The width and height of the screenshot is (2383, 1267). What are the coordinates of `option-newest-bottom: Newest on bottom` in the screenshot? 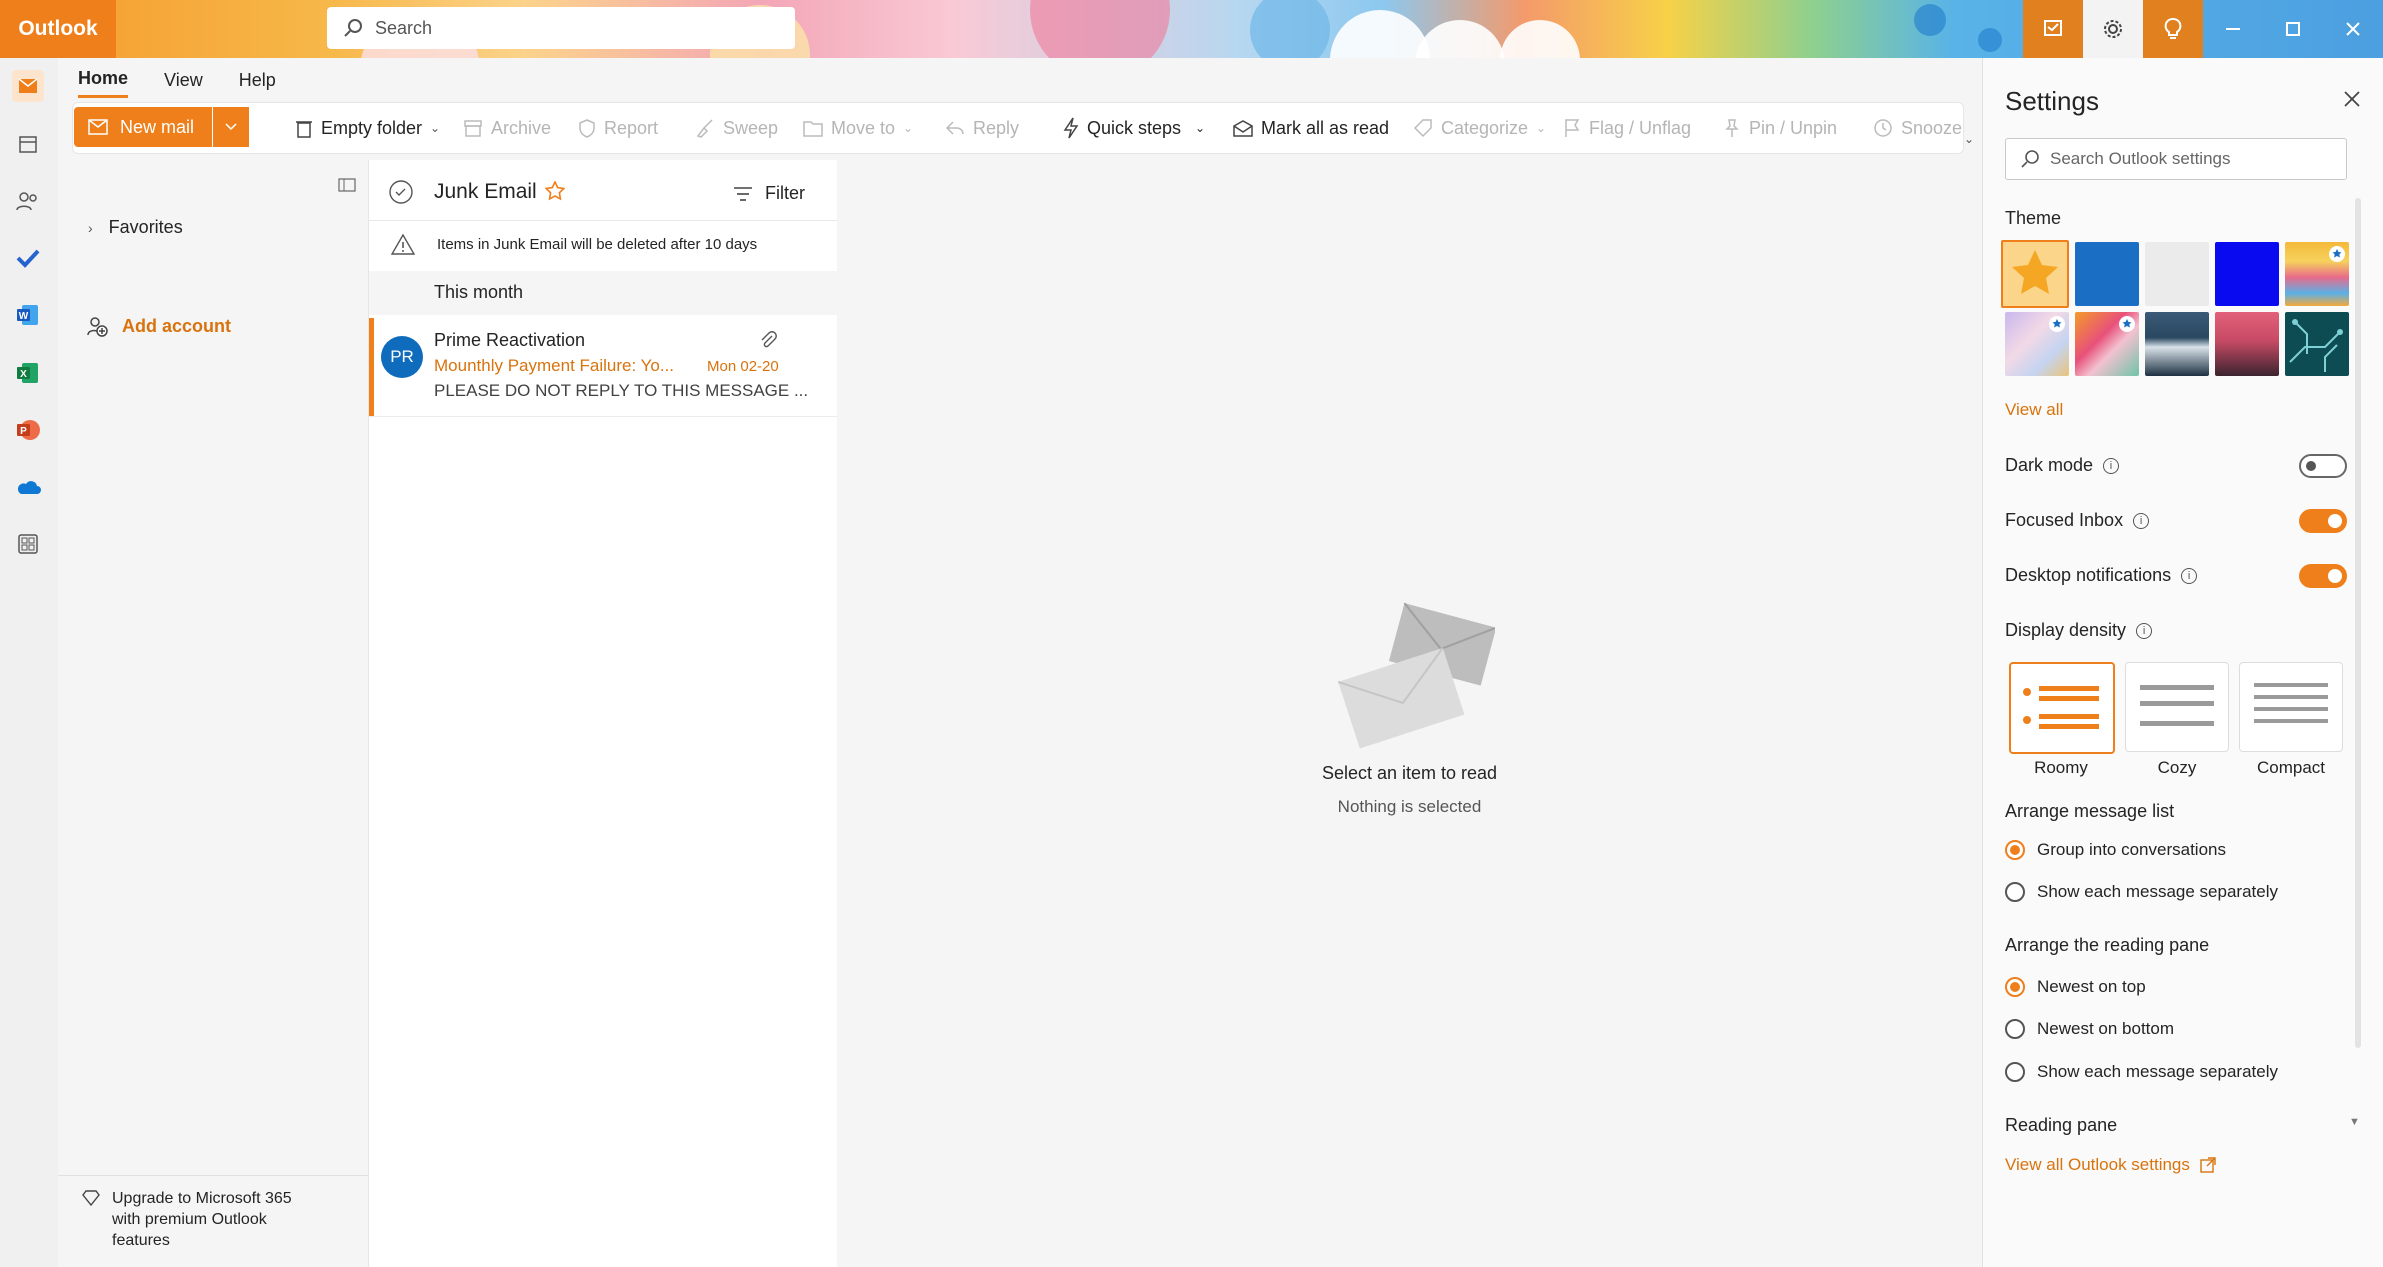 It's located at (2105, 1029).